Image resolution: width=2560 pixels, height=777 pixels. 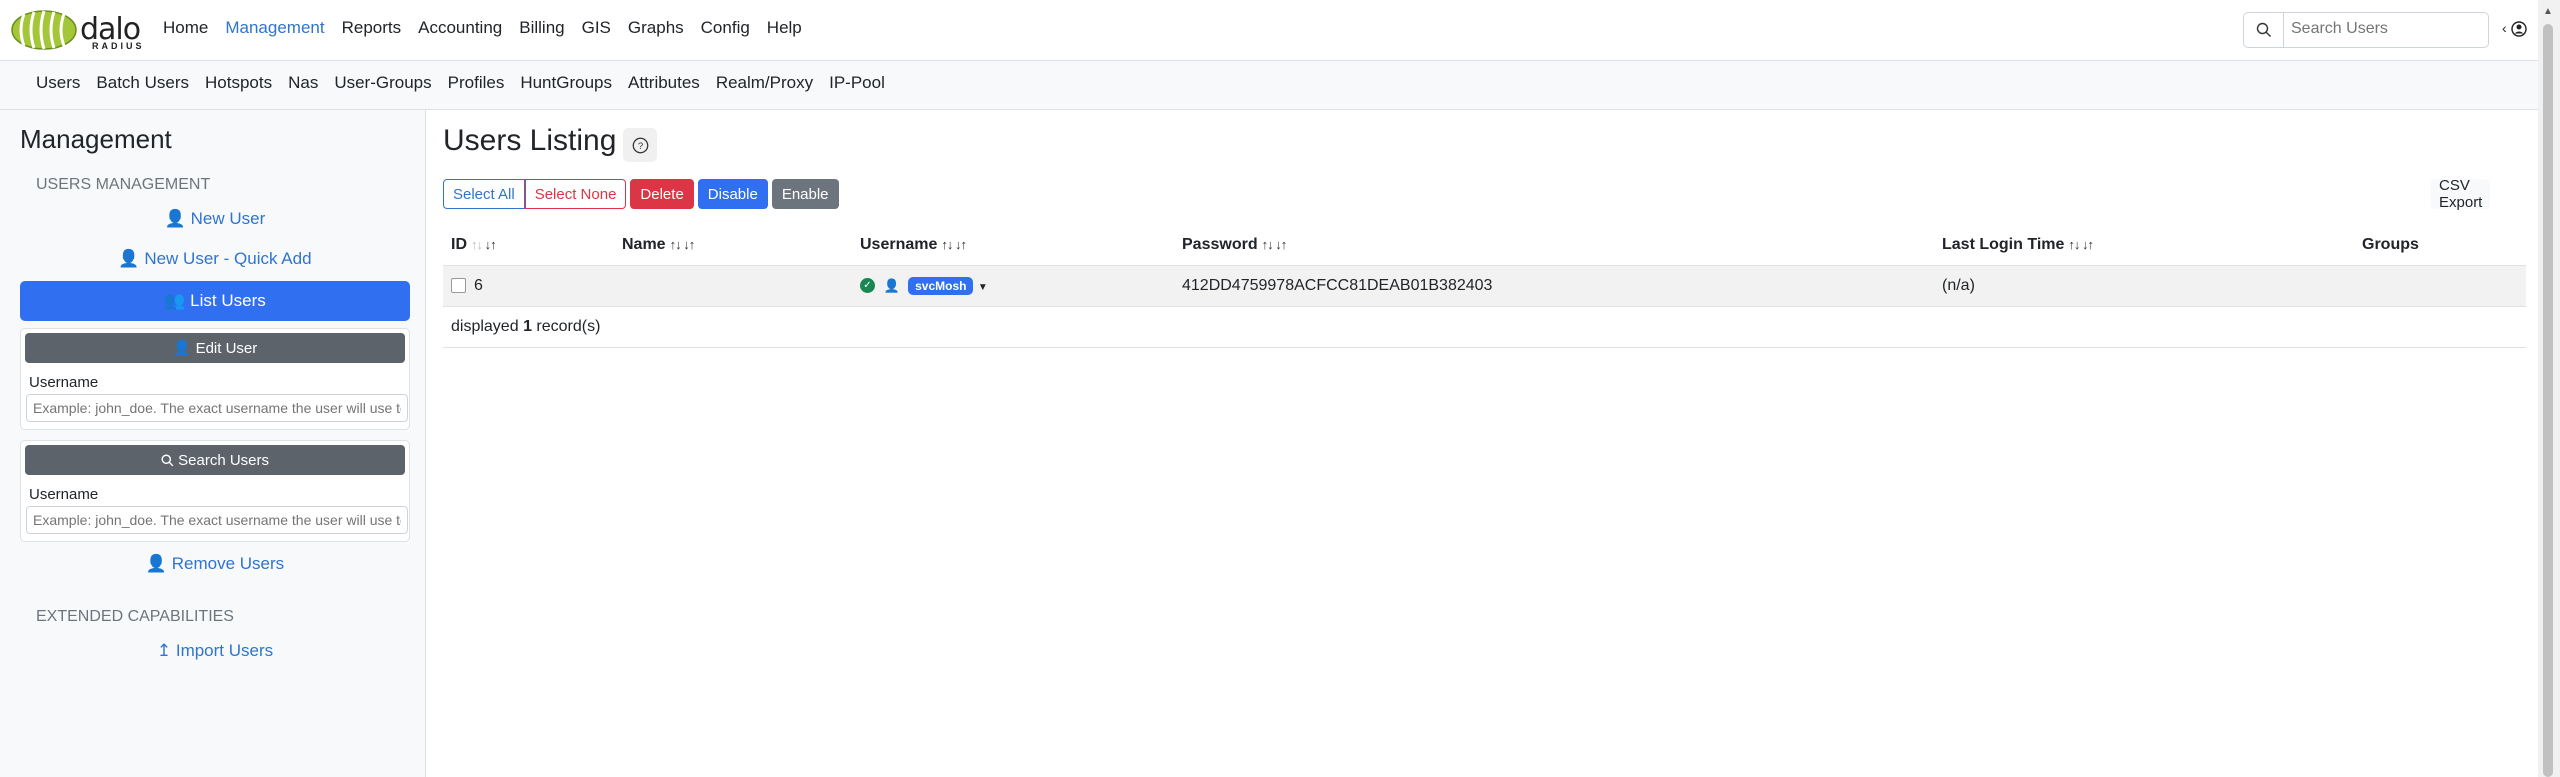 I want to click on row-id: 6, so click(x=478, y=285).